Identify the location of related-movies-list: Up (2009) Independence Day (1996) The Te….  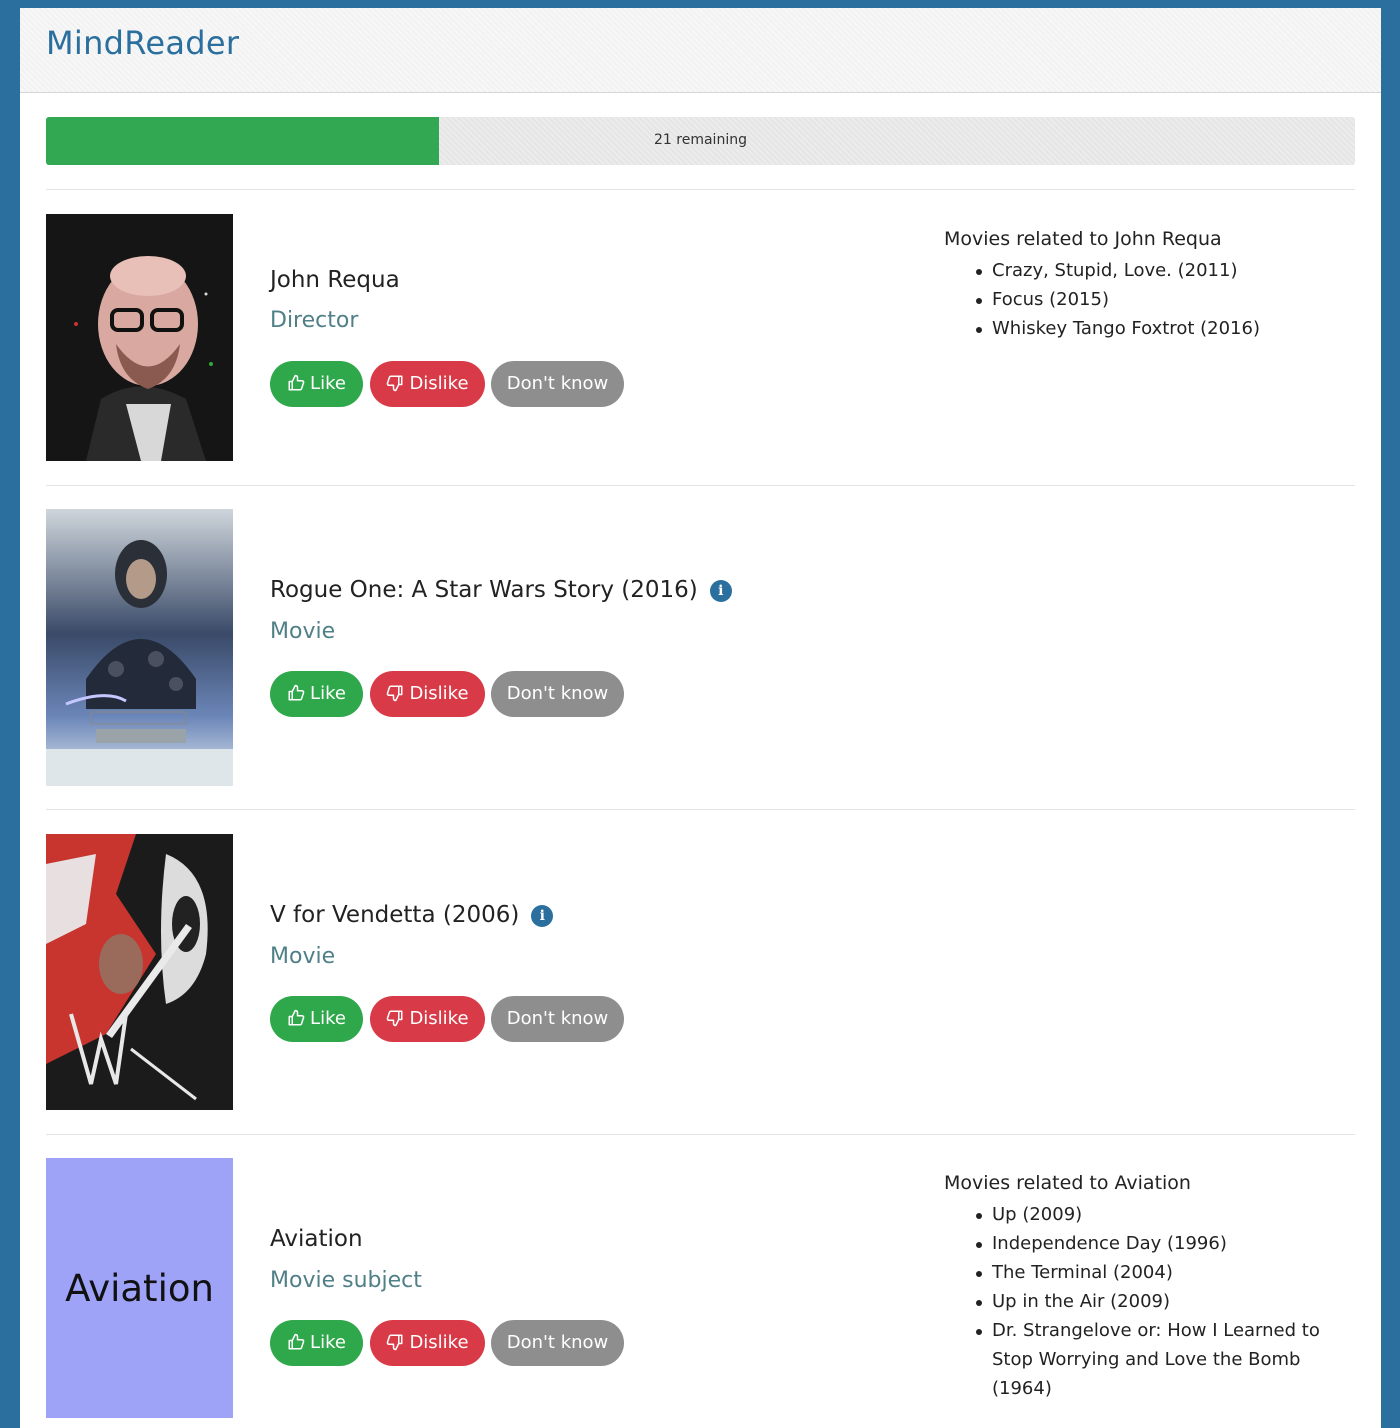
(1144, 1301).